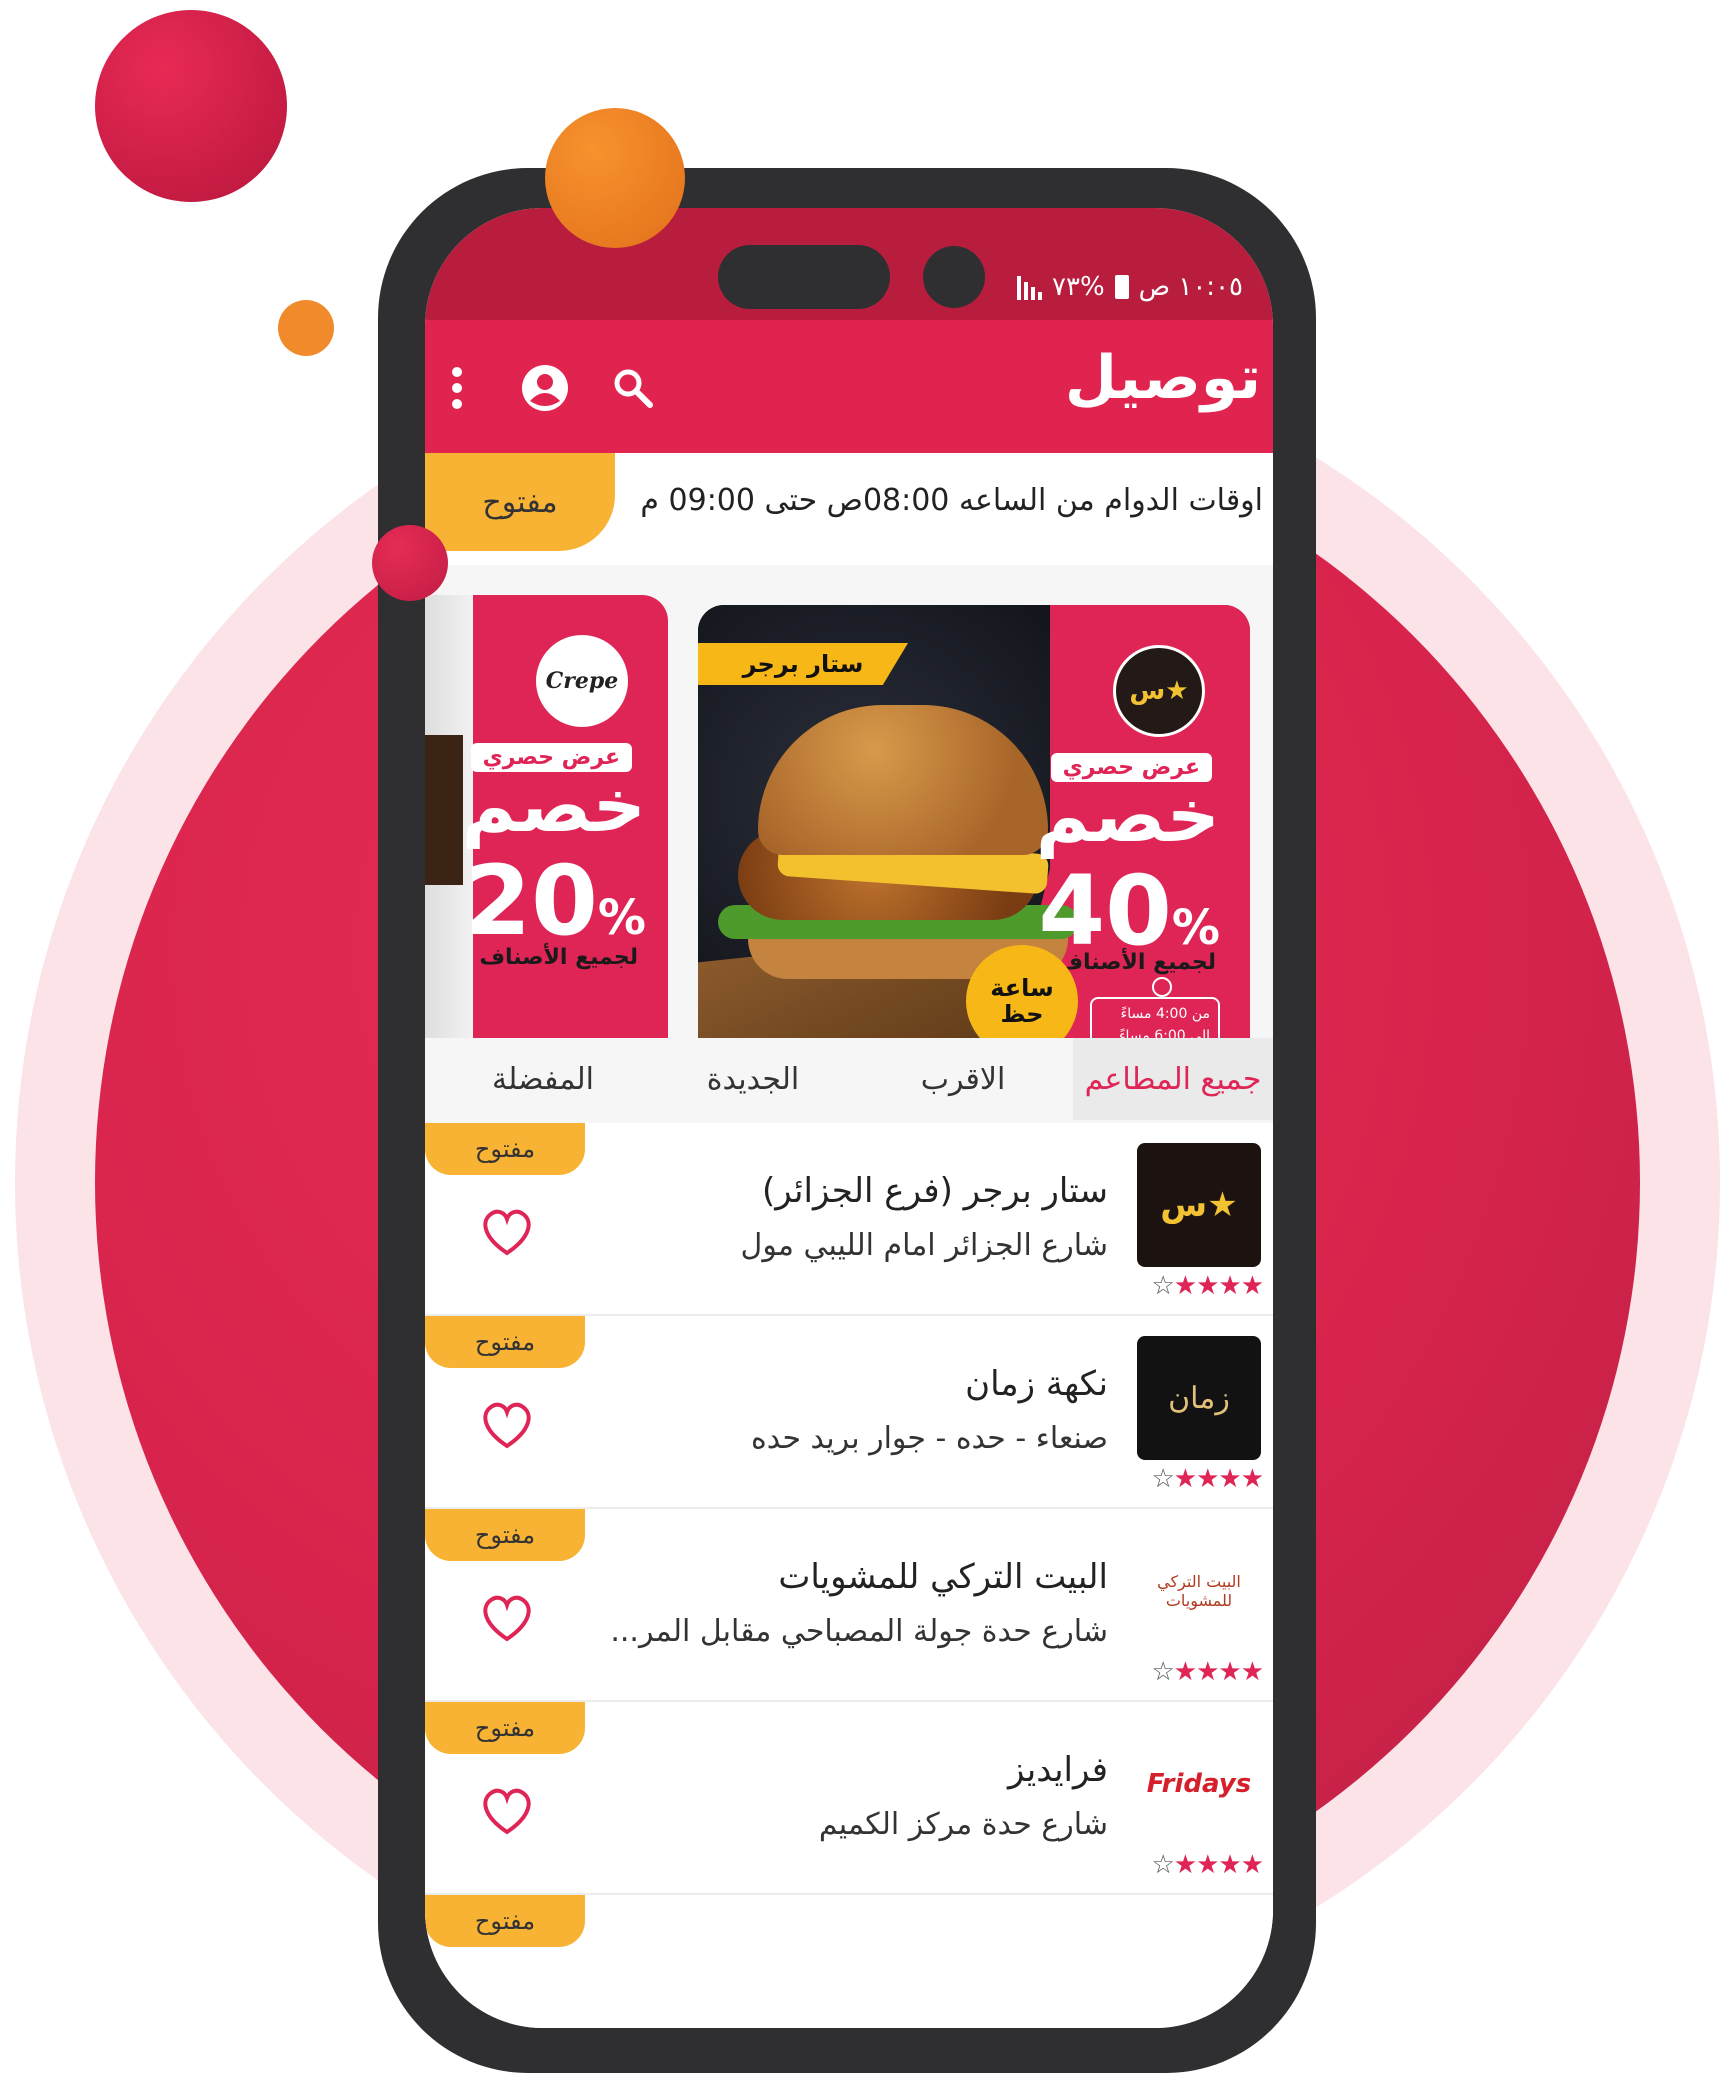 The image size is (1721, 2095). What do you see at coordinates (963, 1824) in the screenshot?
I see `restaurant-address: شارع حدة مركز الكميم` at bounding box center [963, 1824].